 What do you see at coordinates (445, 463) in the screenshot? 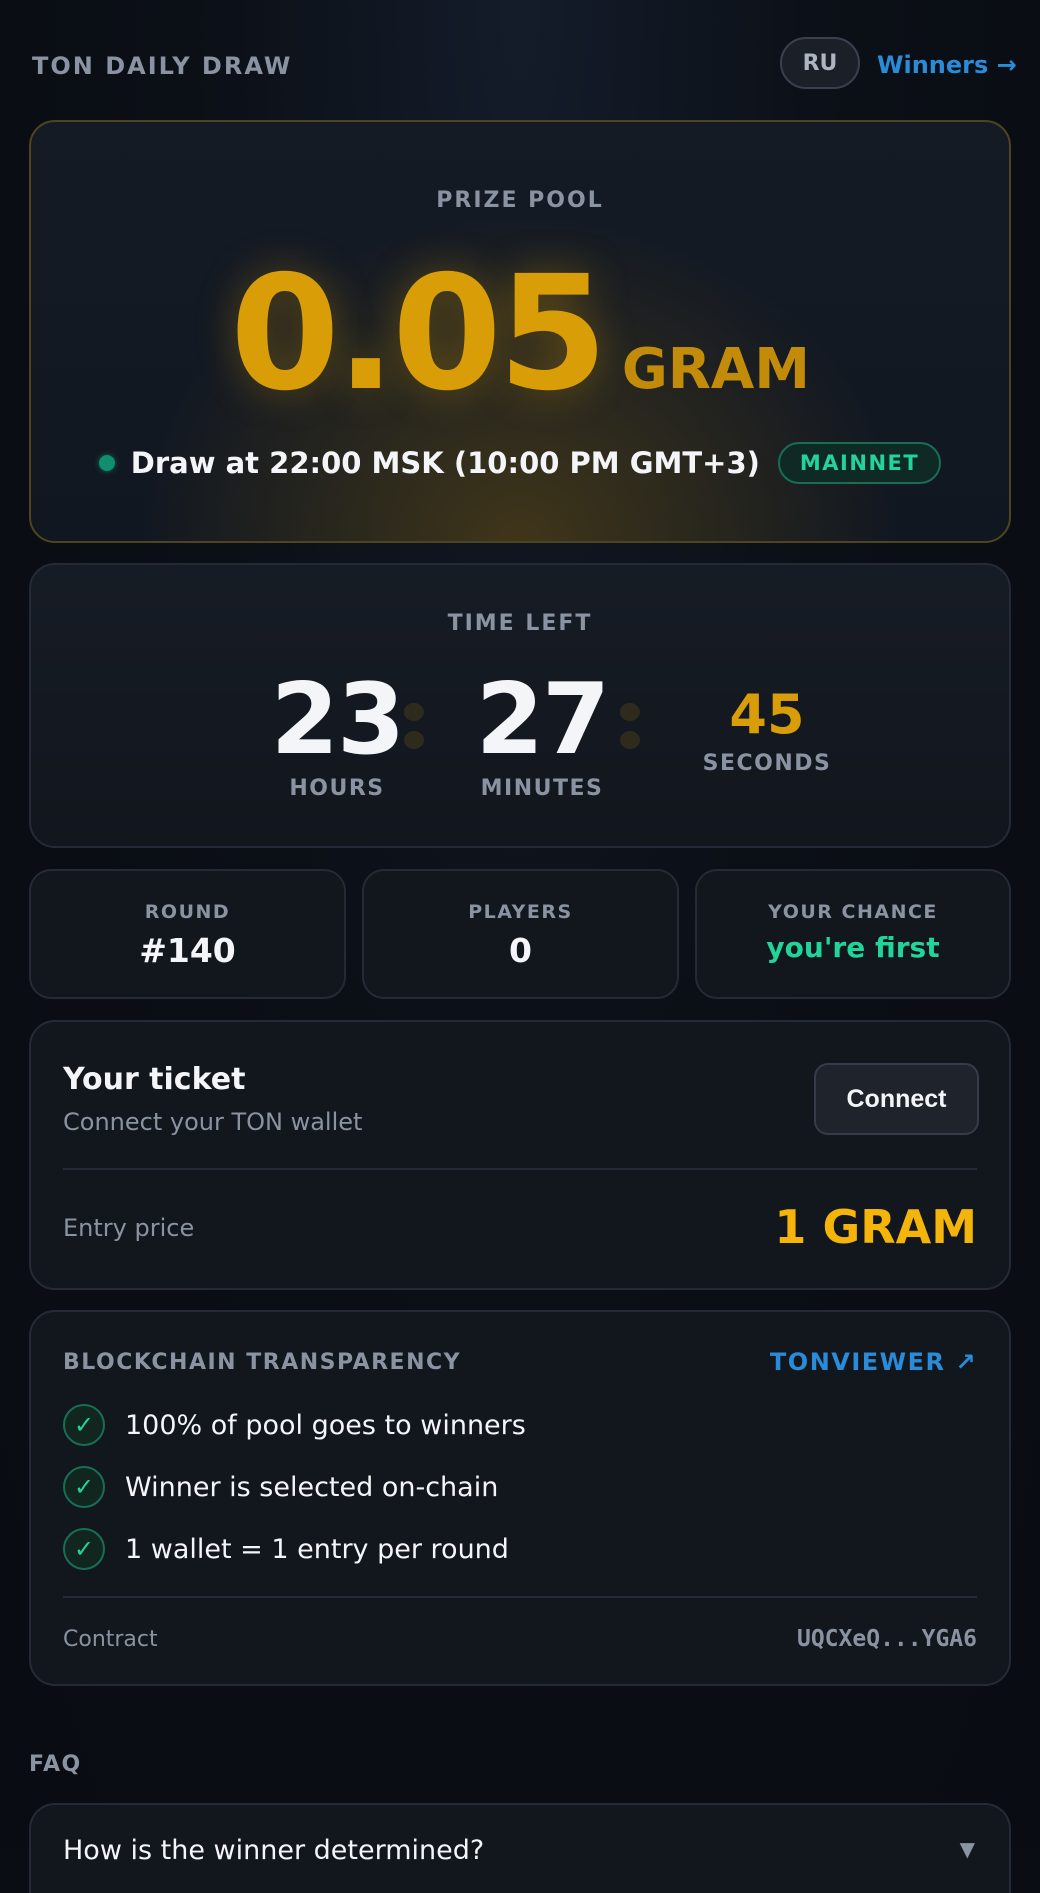
I see `draw-time-text: Draw at 22:00 MSK (10:00 PM GMT+3)` at bounding box center [445, 463].